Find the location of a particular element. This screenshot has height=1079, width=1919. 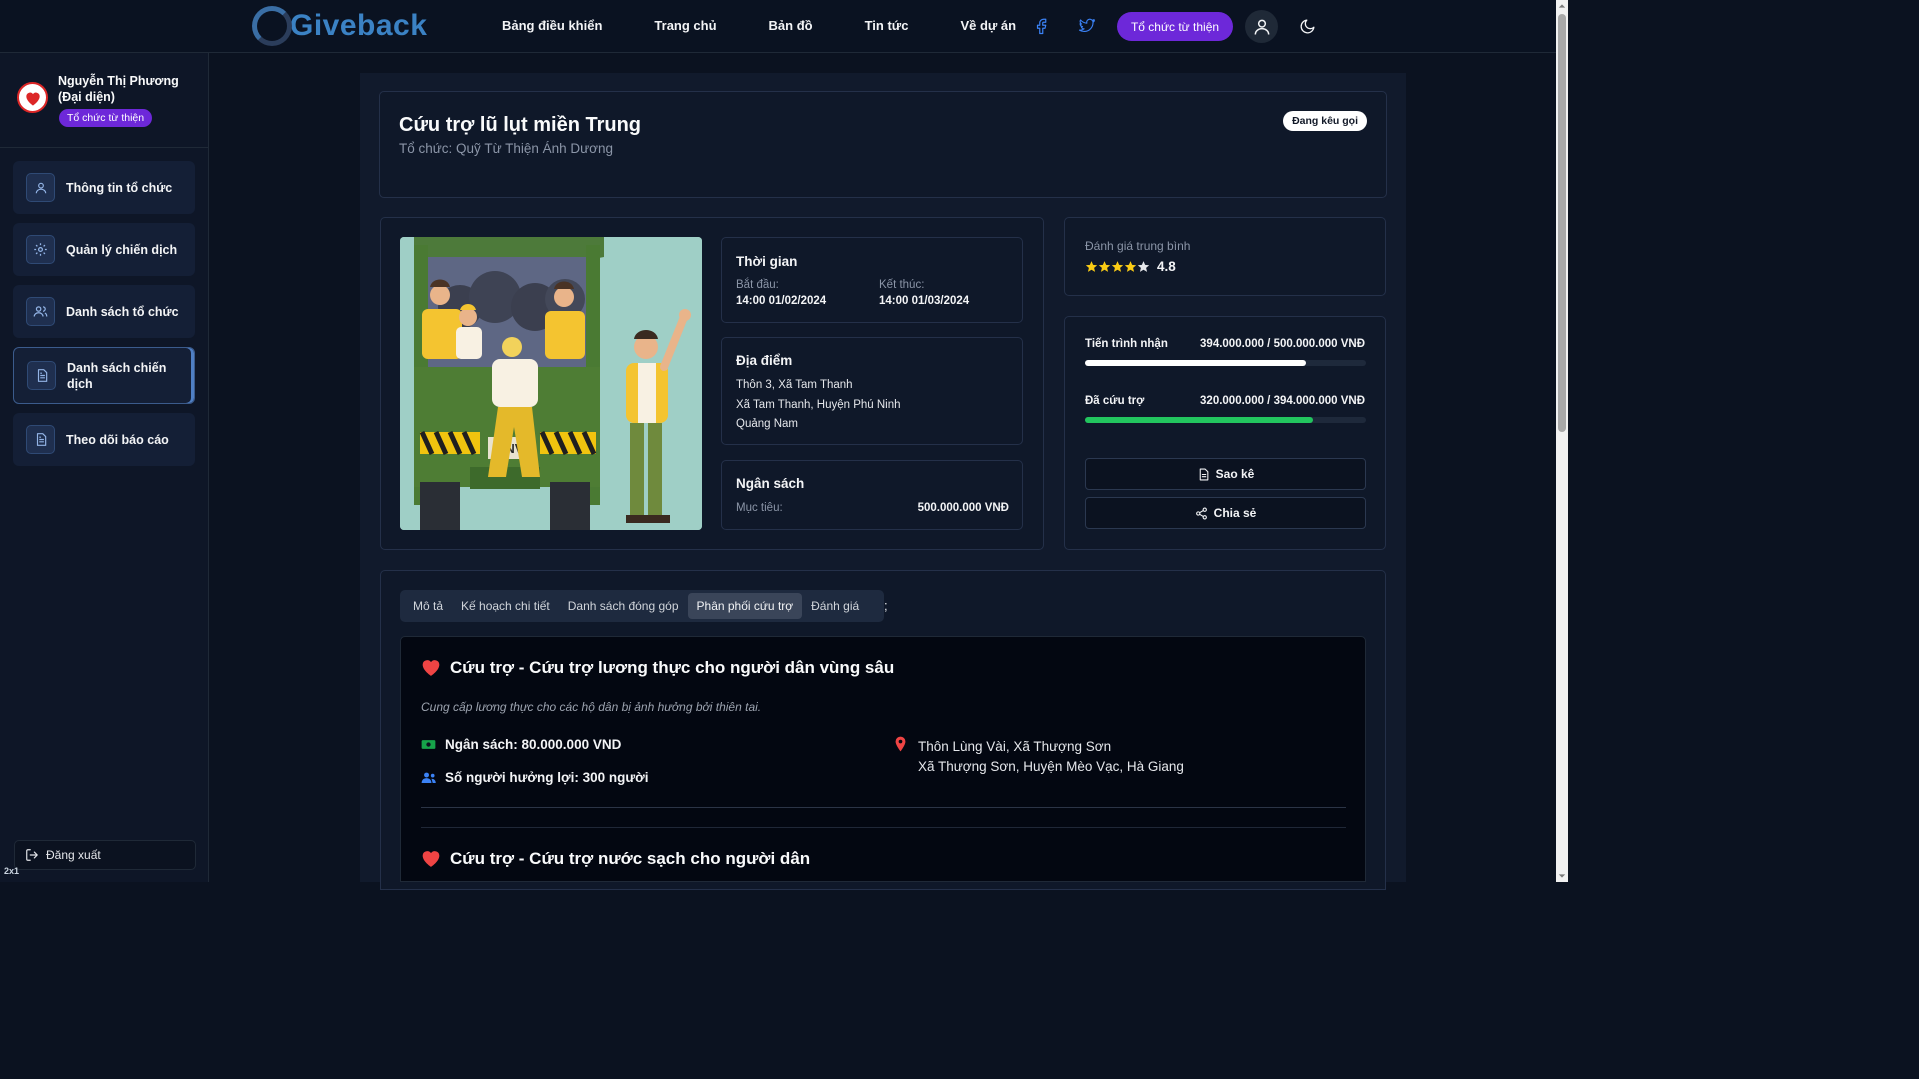

brand-name: Giveback is located at coordinates (359, 25).